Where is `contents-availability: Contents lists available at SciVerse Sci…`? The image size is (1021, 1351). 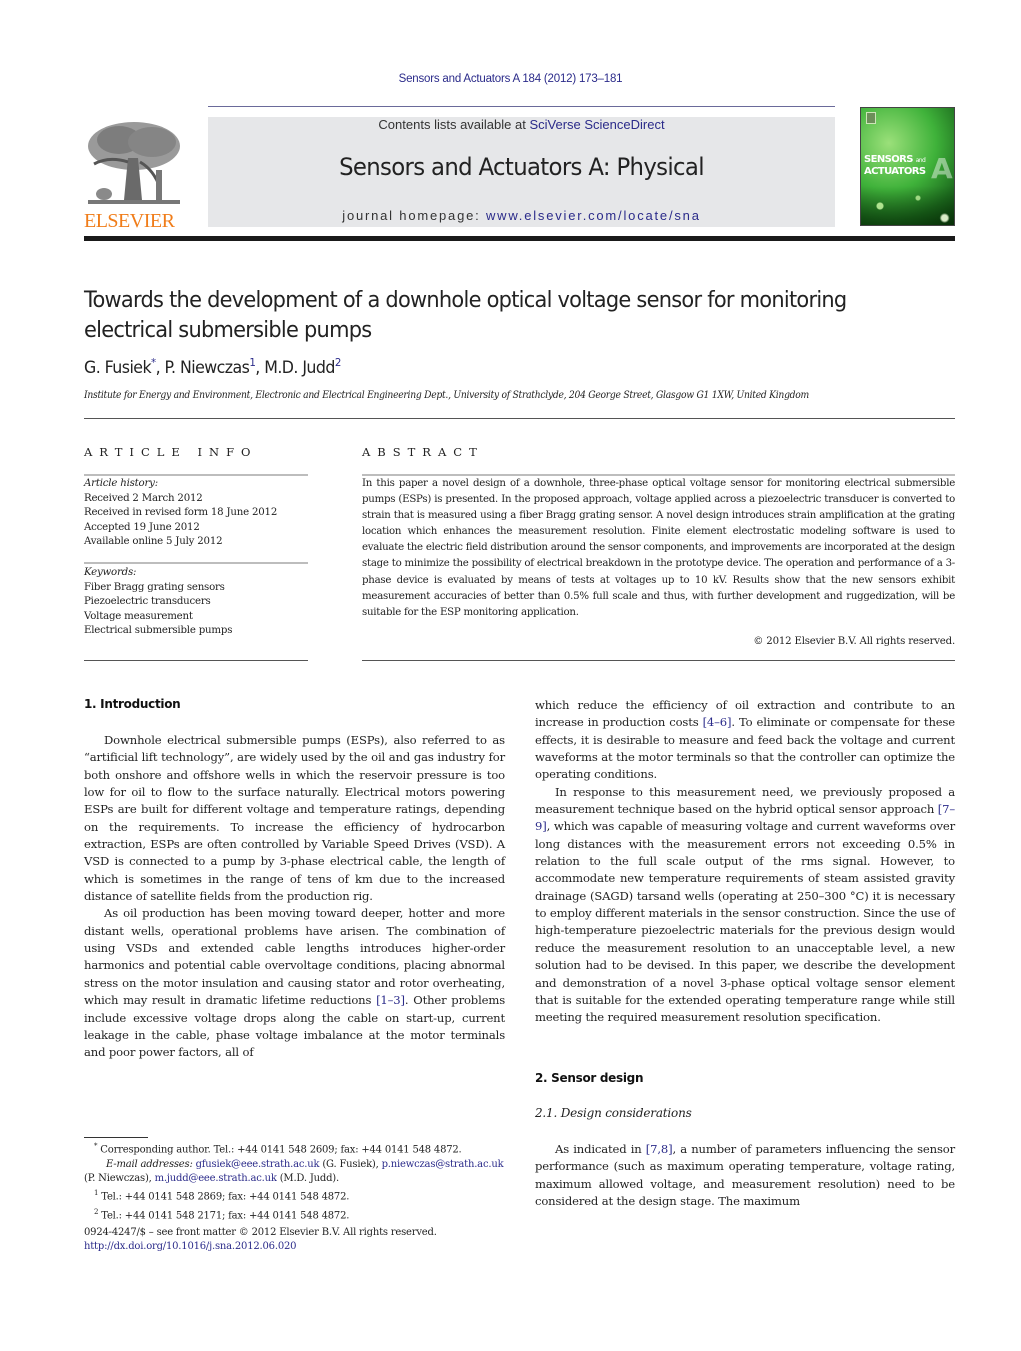 contents-availability: Contents lists available at SciVerse Sci… is located at coordinates (521, 124).